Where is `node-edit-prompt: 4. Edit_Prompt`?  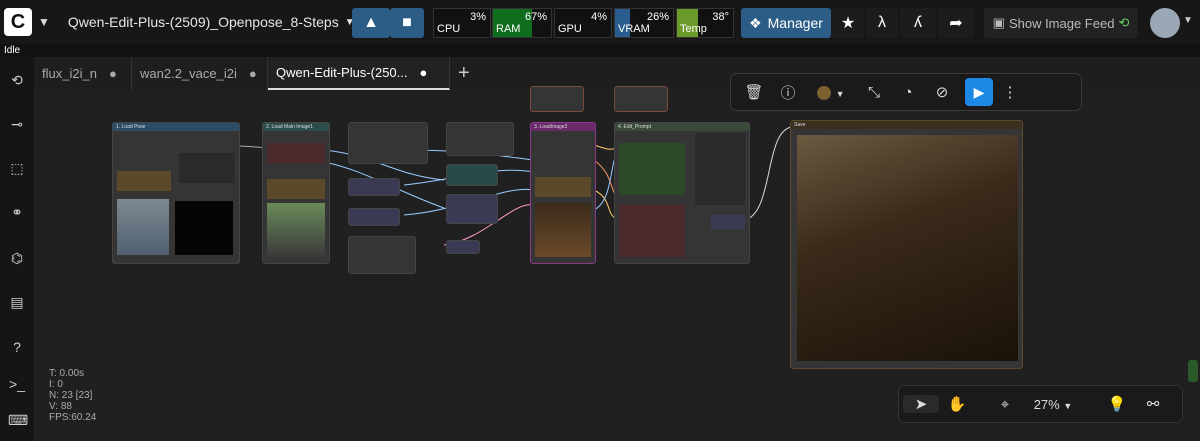 node-edit-prompt: 4. Edit_Prompt is located at coordinates (682, 193).